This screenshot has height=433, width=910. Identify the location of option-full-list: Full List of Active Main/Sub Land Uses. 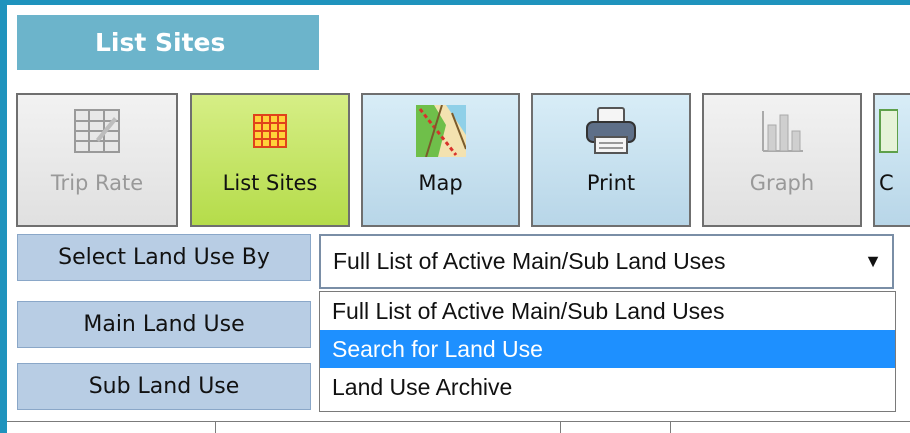
(607, 311).